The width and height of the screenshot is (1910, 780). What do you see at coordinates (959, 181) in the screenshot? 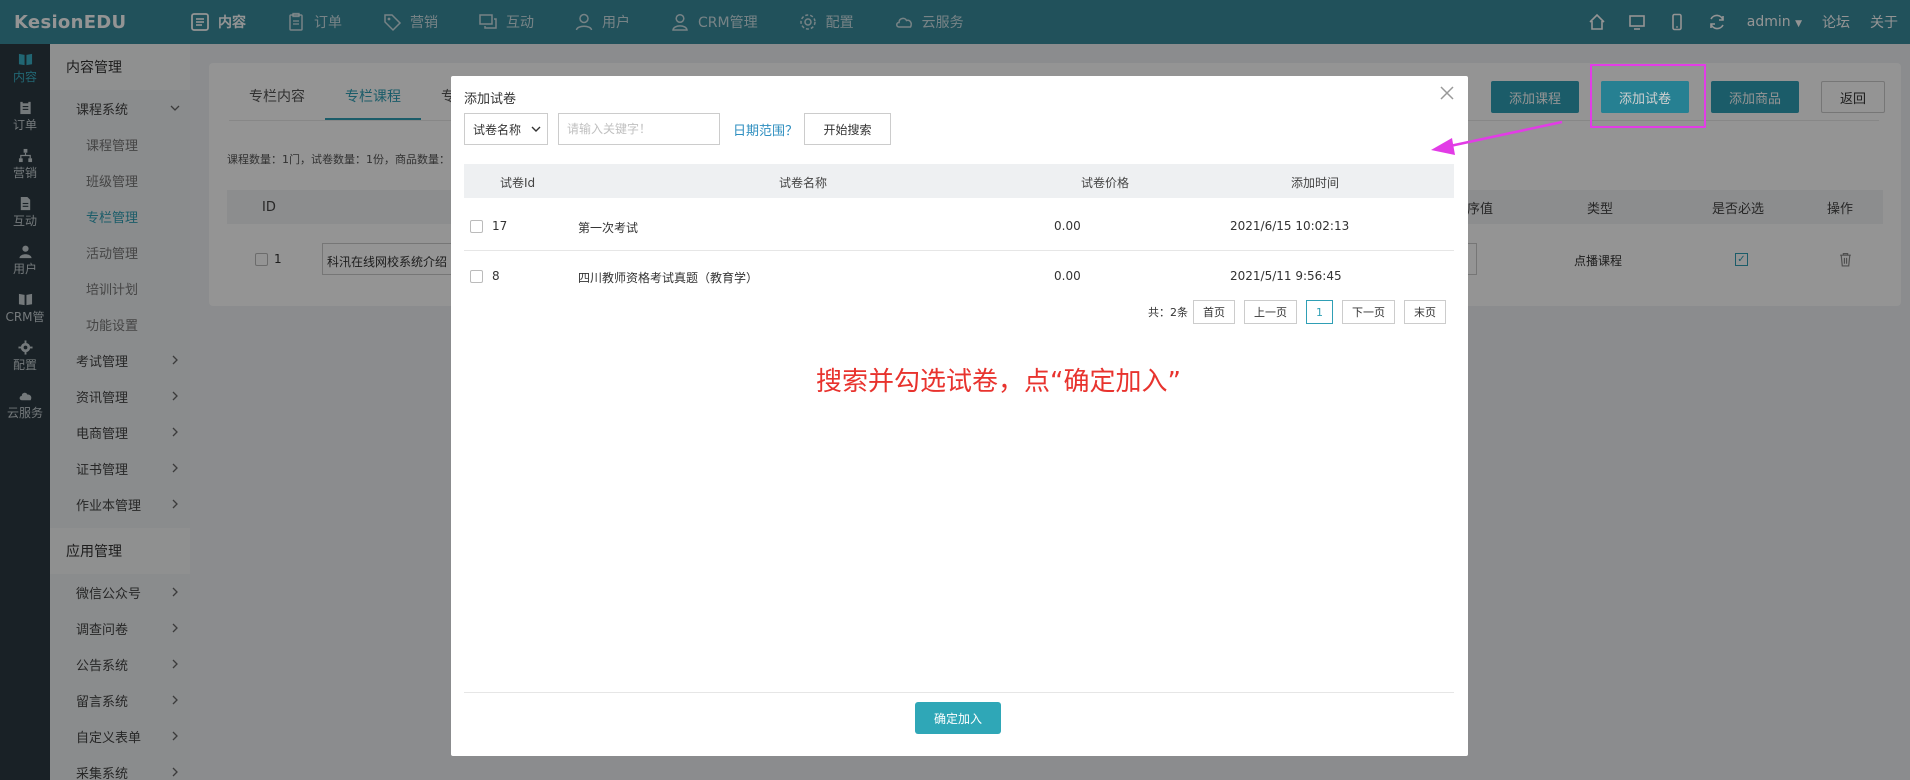
I see `exam-table-header: 试卷Id 试卷名称 试卷价格 添加时间` at bounding box center [959, 181].